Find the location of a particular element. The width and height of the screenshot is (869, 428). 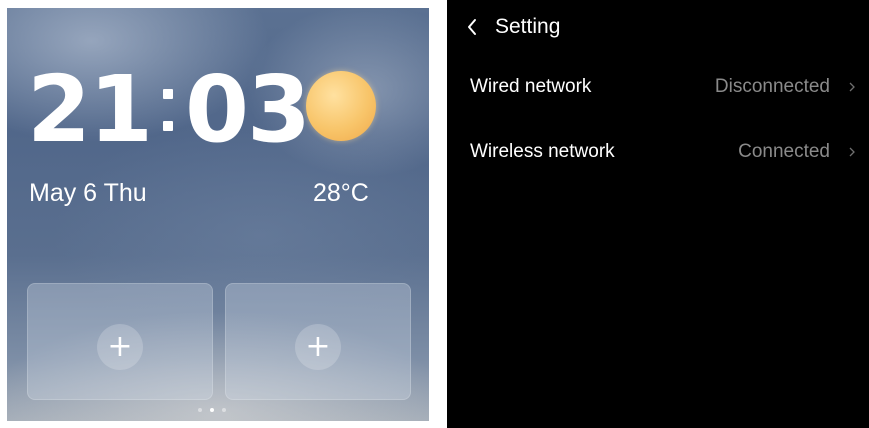

page-title: Setting is located at coordinates (528, 26).